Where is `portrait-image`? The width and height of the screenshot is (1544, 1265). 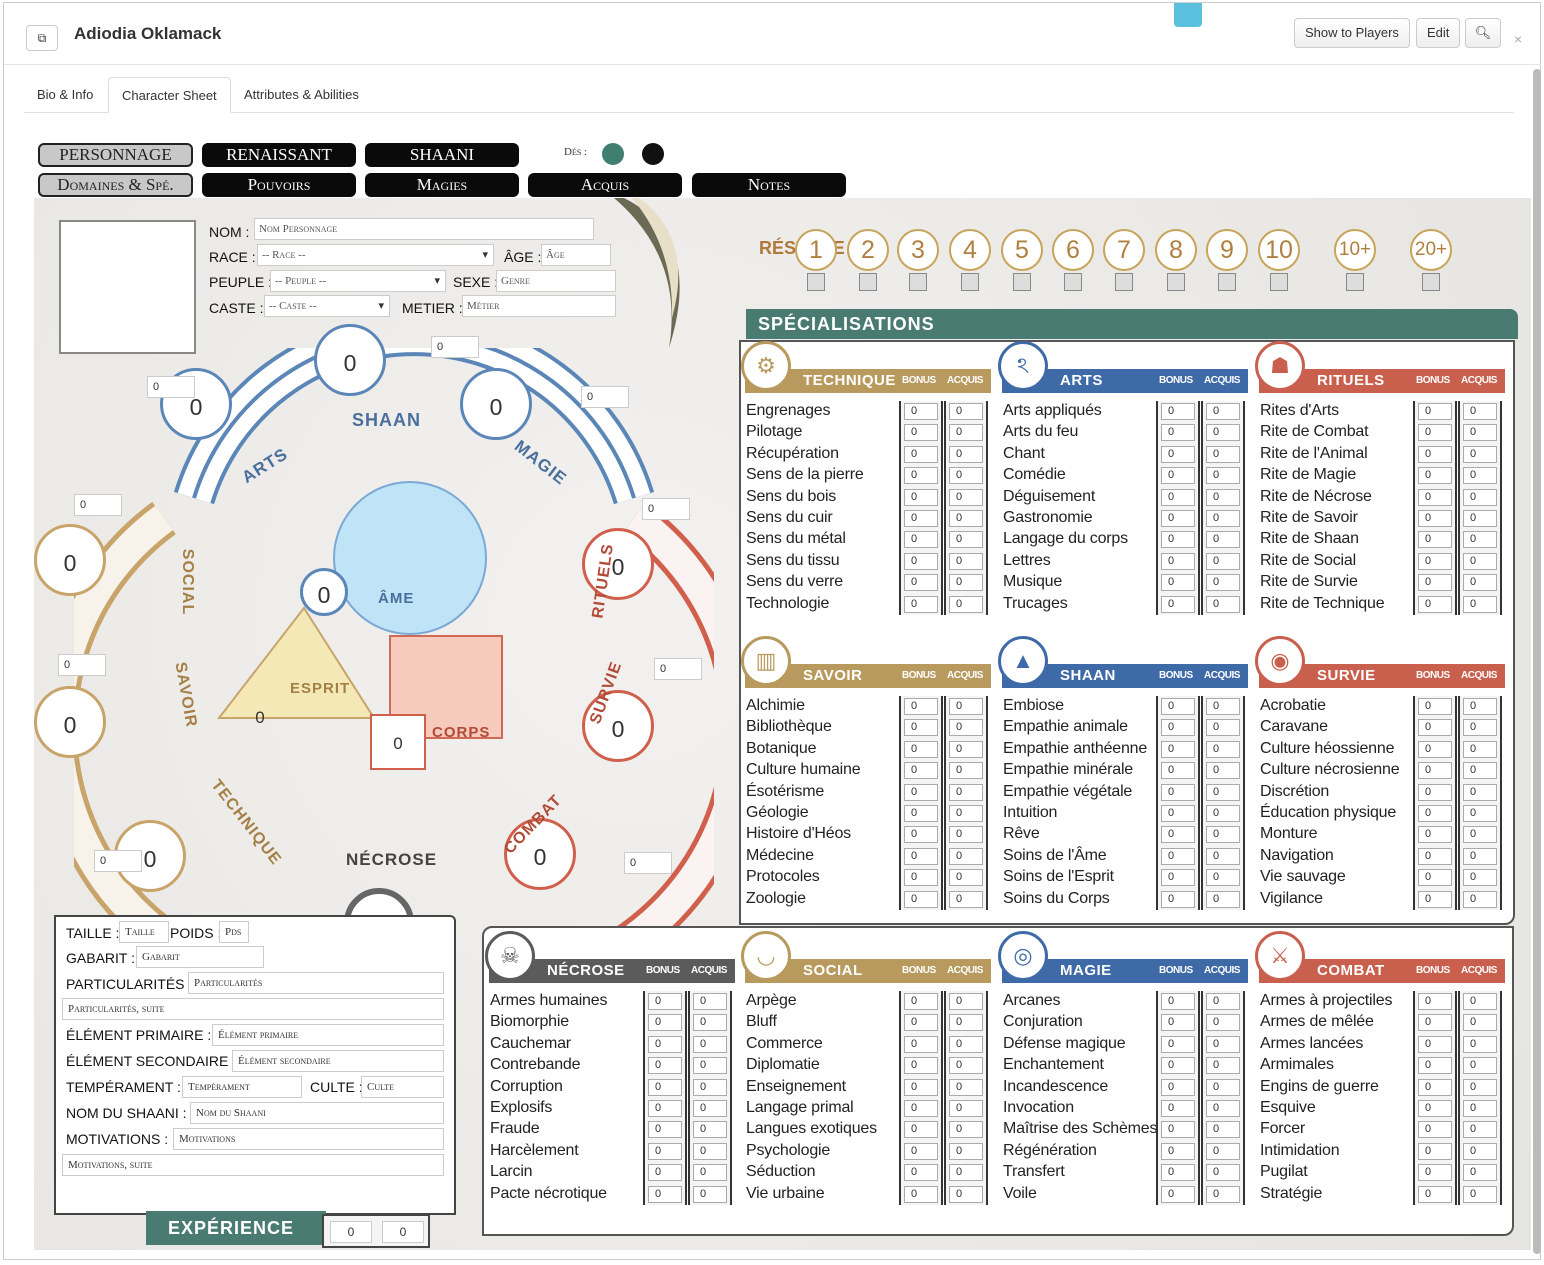 portrait-image is located at coordinates (127, 287).